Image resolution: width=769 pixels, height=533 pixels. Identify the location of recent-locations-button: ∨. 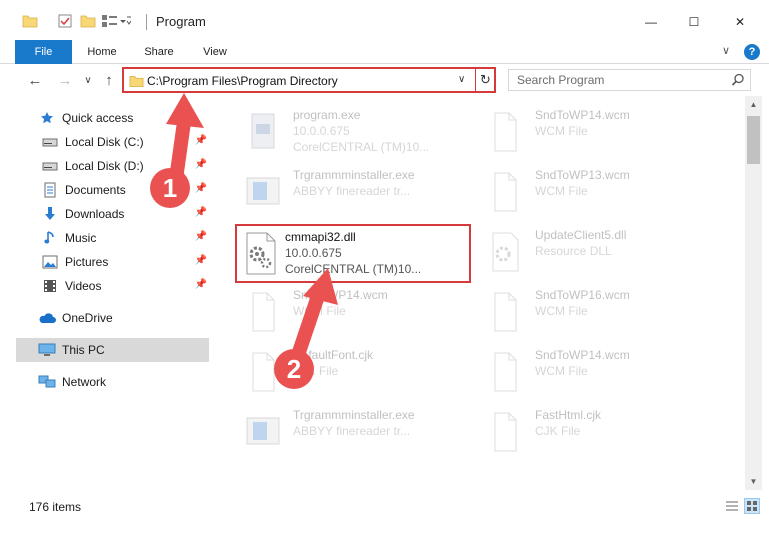
(88, 80).